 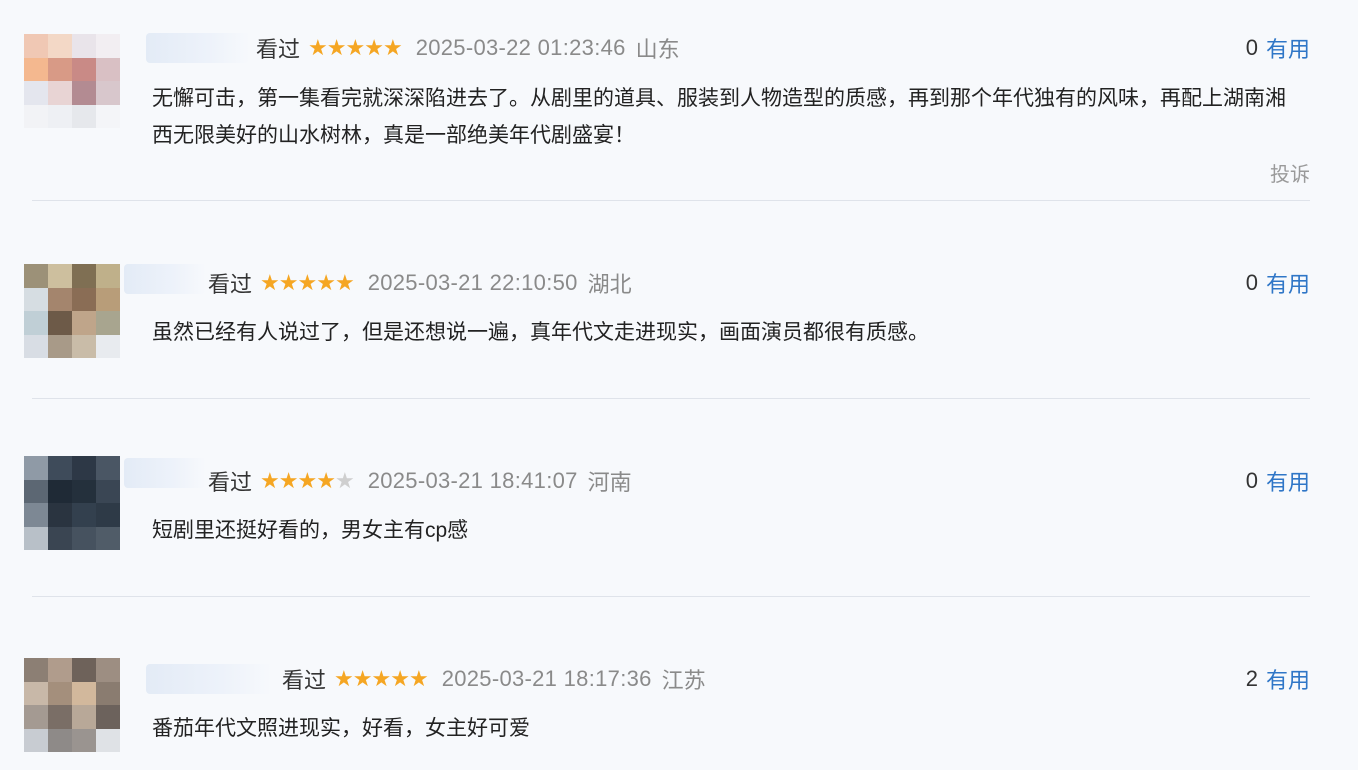 What do you see at coordinates (657, 49) in the screenshot?
I see `review-location: 山东` at bounding box center [657, 49].